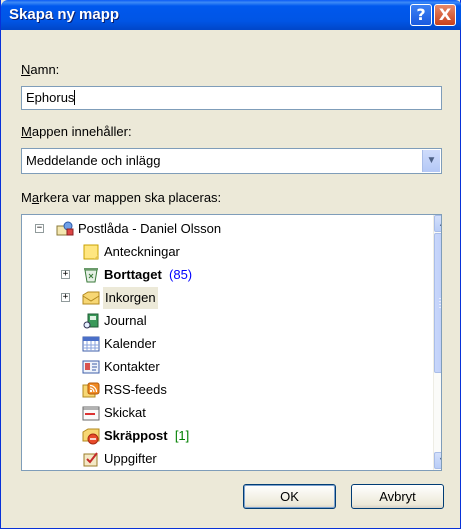 The height and width of the screenshot is (529, 461). I want to click on close-icon: X, so click(445, 14).